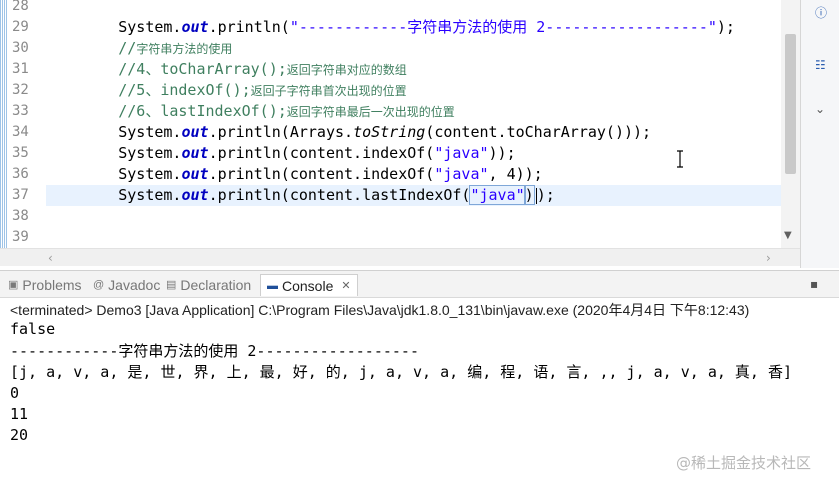 The height and width of the screenshot is (479, 839). Describe the element at coordinates (20, 174) in the screenshot. I see `line-number: 36` at that location.